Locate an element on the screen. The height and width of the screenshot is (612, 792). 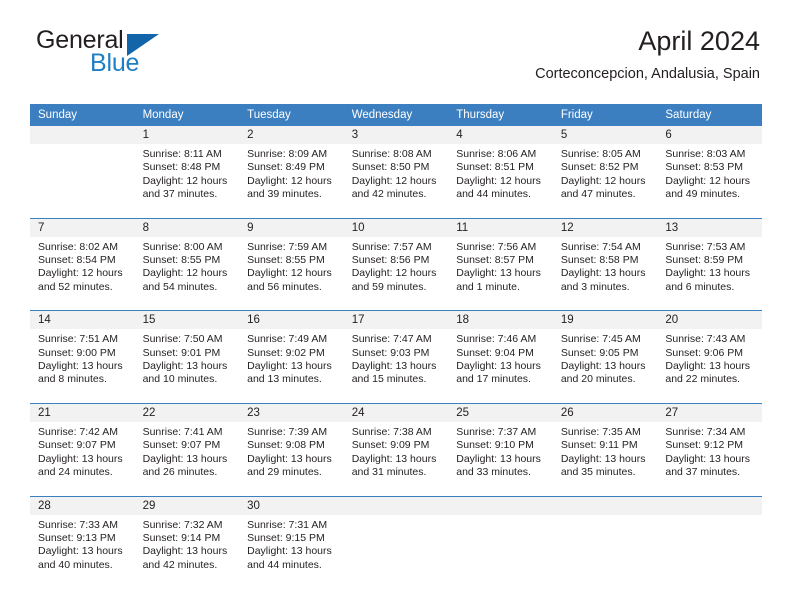
day-sunset-text: Sunset: 9:01 PM is located at coordinates (181, 352).